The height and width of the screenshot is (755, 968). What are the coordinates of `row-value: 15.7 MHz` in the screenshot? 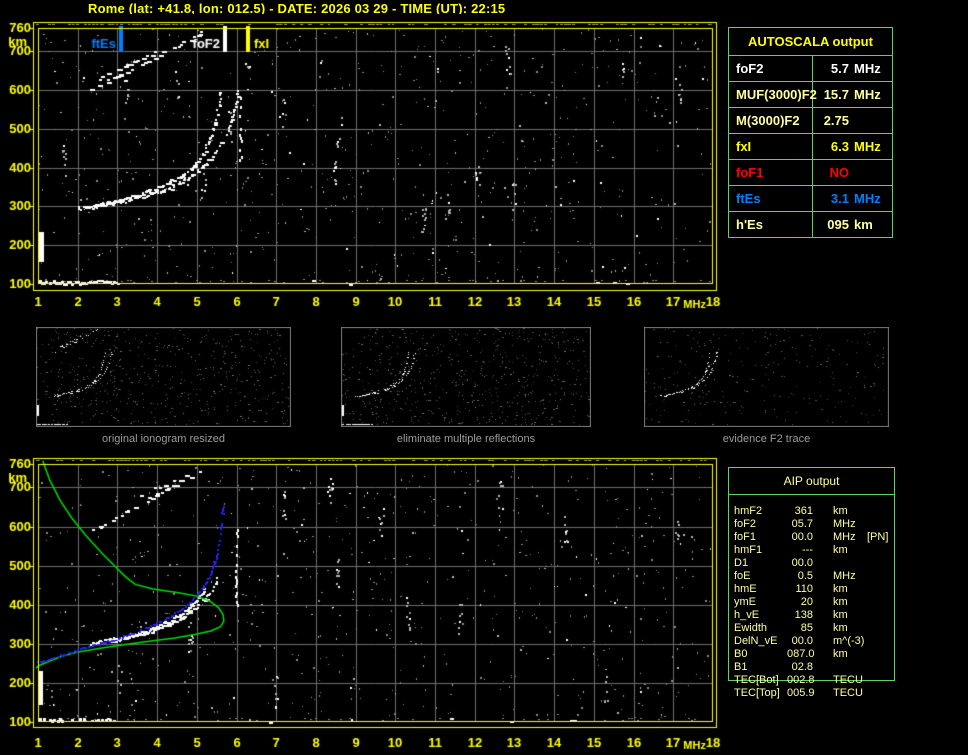 It's located at (852, 94).